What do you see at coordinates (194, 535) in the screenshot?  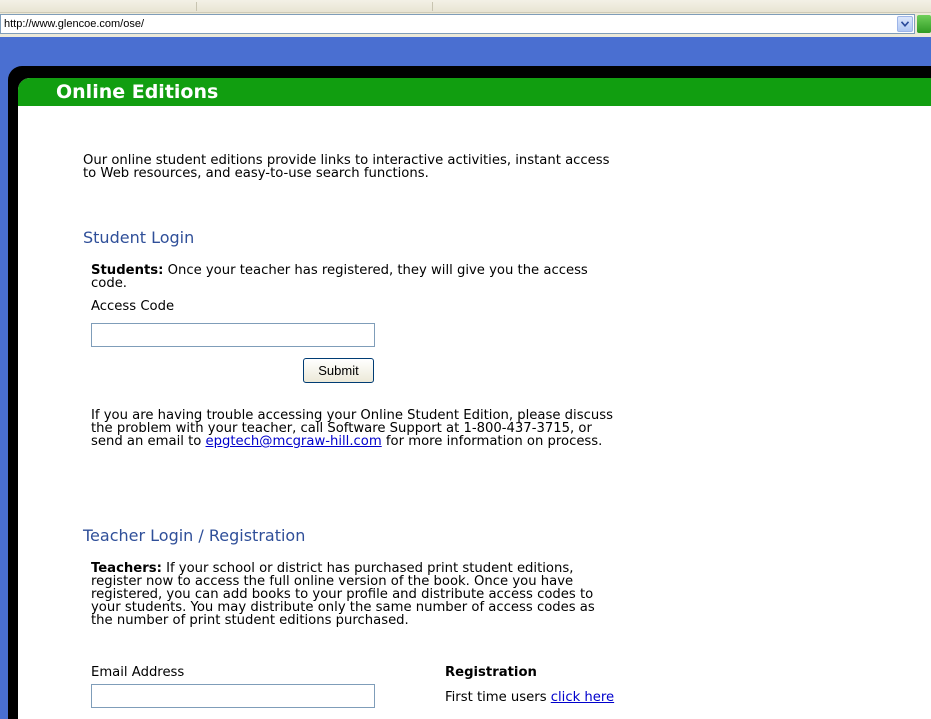 I see `teacher-login-heading: Teacher Login / Registration` at bounding box center [194, 535].